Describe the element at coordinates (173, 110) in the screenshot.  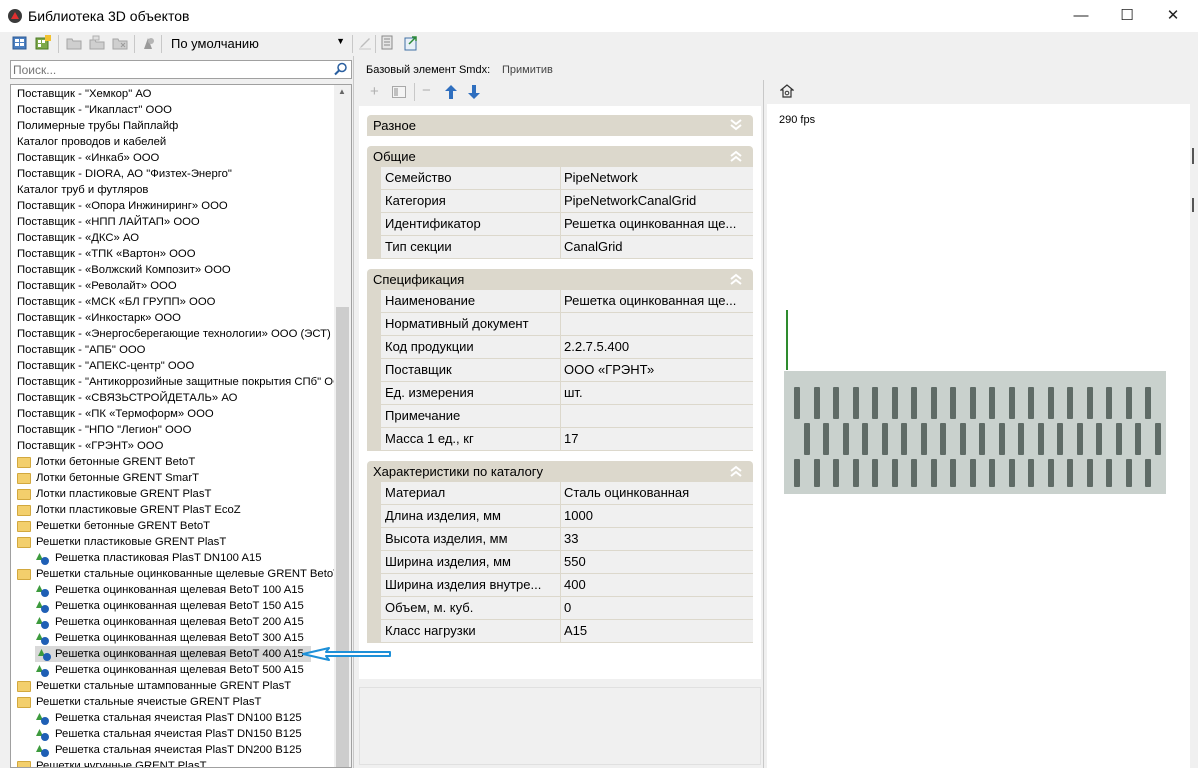
I see `tree-item: Поставщик - "Икапласт" ООО` at that location.